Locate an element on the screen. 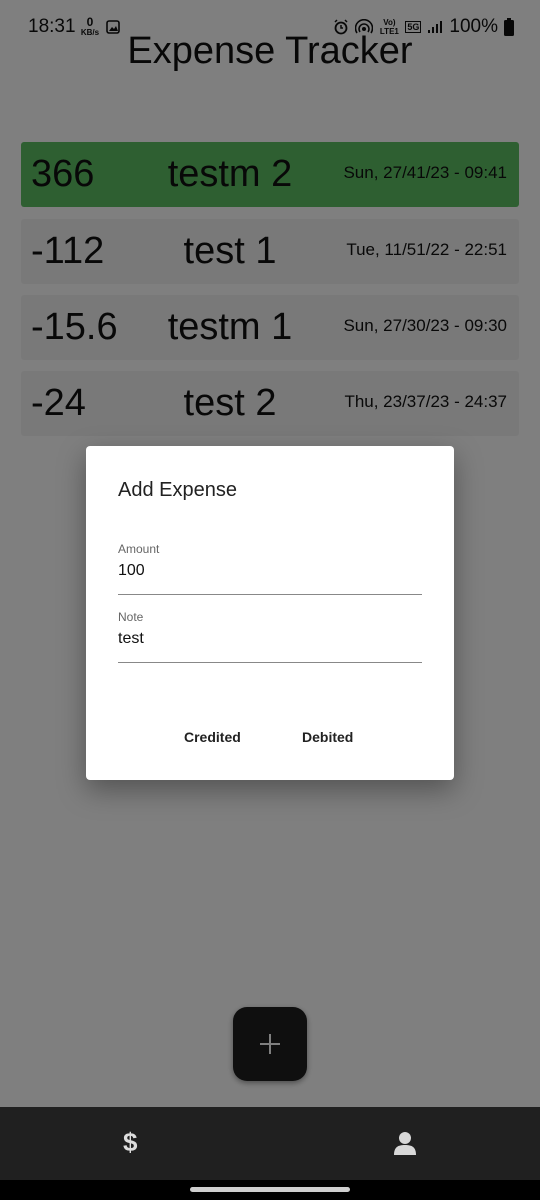 The image size is (540, 1200). amount-input is located at coordinates (270, 577).